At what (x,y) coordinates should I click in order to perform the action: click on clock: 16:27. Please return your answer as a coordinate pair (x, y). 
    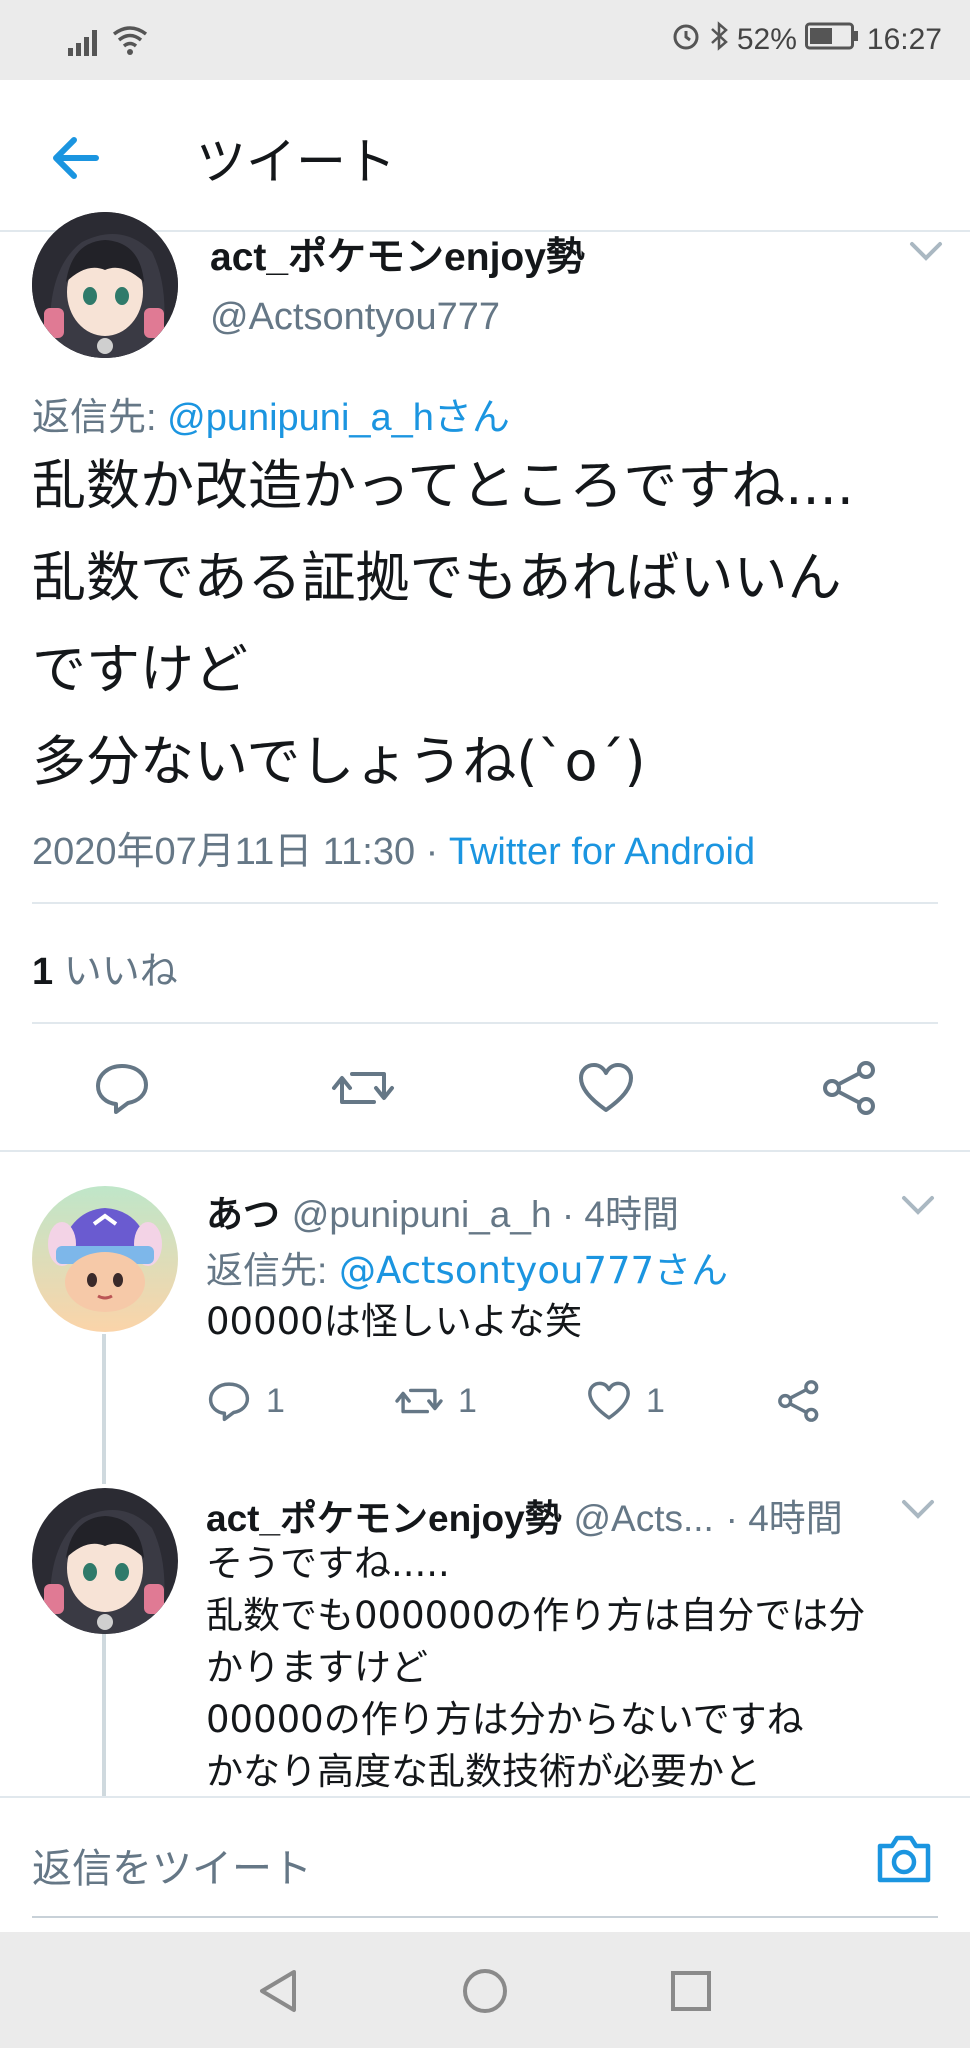
    Looking at the image, I should click on (904, 39).